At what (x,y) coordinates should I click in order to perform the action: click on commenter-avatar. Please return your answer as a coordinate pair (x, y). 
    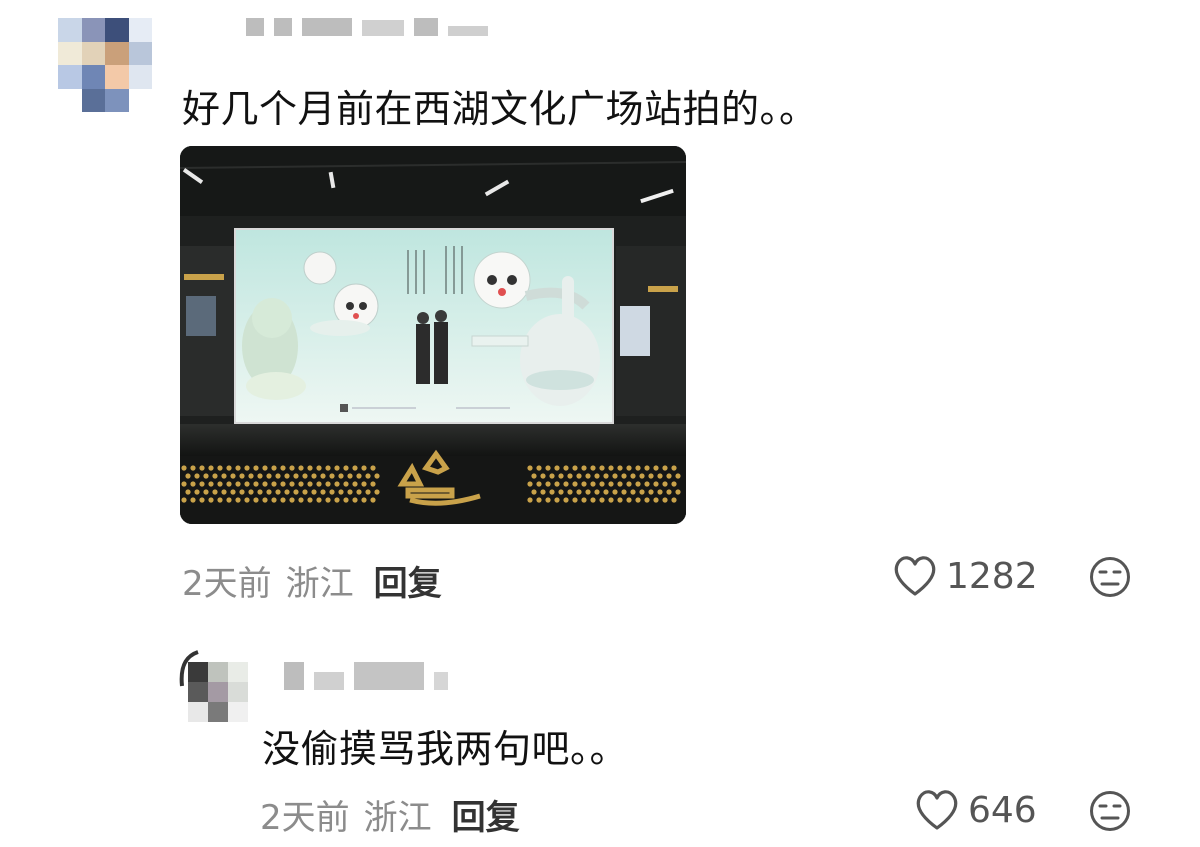
    Looking at the image, I should click on (105, 65).